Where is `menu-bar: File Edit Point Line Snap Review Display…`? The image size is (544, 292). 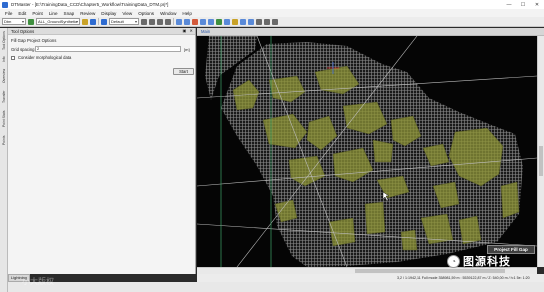 menu-bar: File Edit Point Line Snap Review Display… is located at coordinates (272, 13).